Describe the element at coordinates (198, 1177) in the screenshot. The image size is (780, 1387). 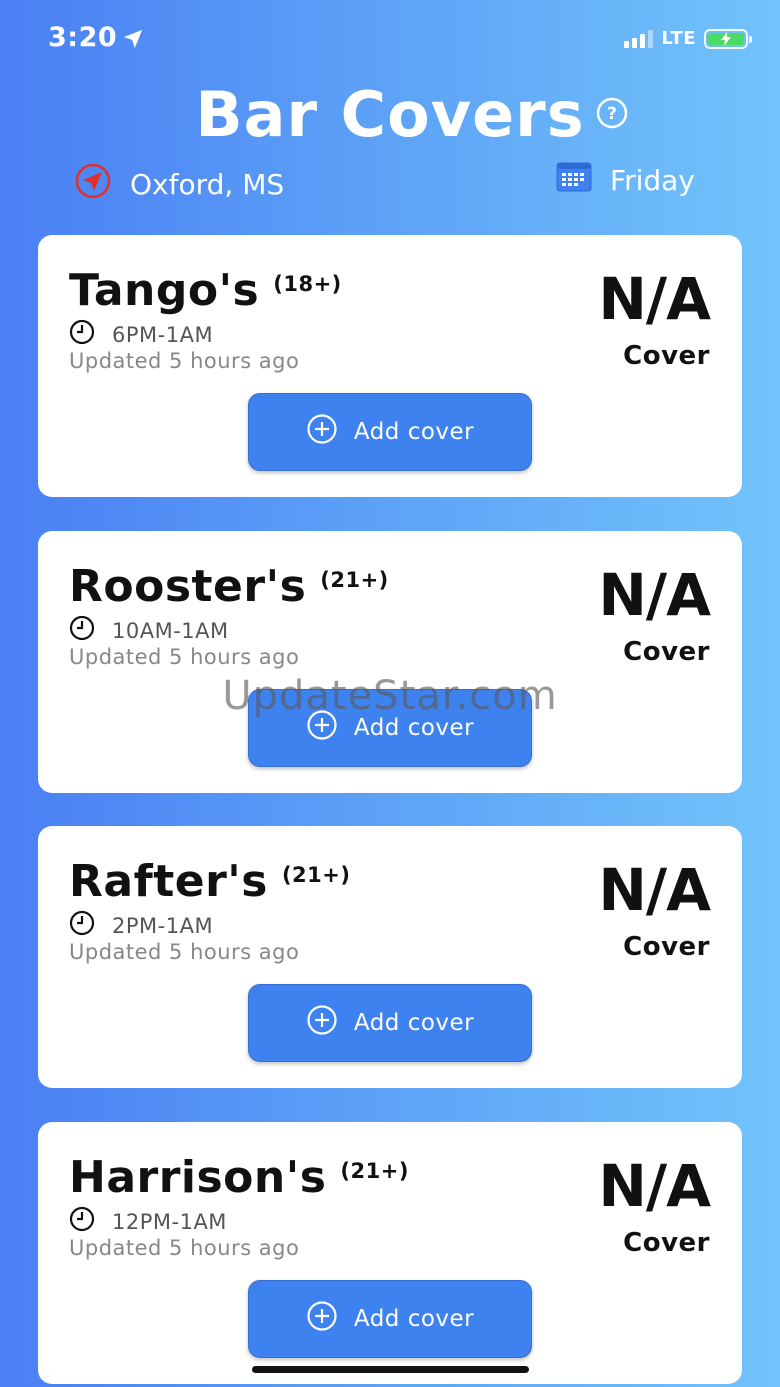
I see `bar-name: Harrison's` at that location.